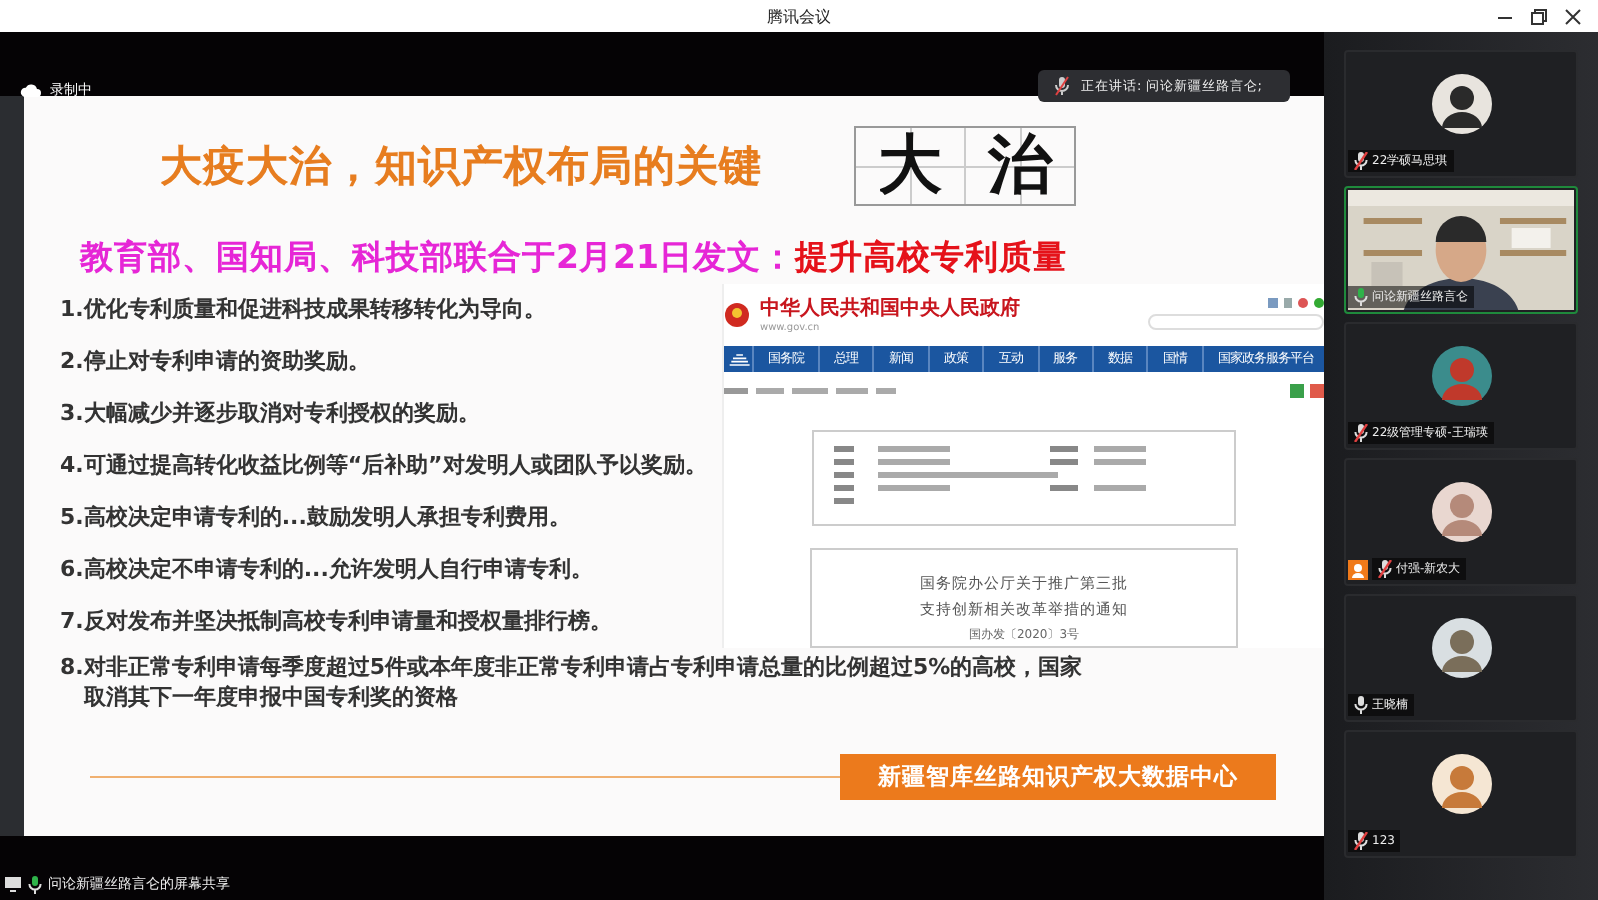 Image resolution: width=1598 pixels, height=900 pixels. What do you see at coordinates (910, 166) in the screenshot?
I see `calligraphy-character: 大` at bounding box center [910, 166].